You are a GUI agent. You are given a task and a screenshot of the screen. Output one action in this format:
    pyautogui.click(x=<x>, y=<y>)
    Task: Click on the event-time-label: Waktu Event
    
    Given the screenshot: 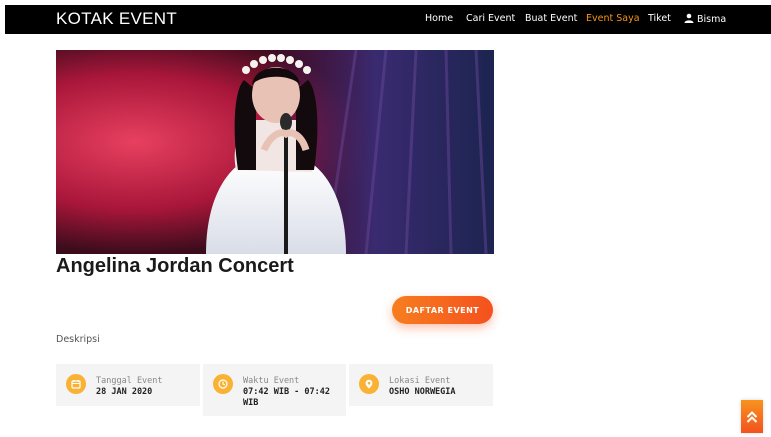 What is the action you would take?
    pyautogui.click(x=271, y=381)
    